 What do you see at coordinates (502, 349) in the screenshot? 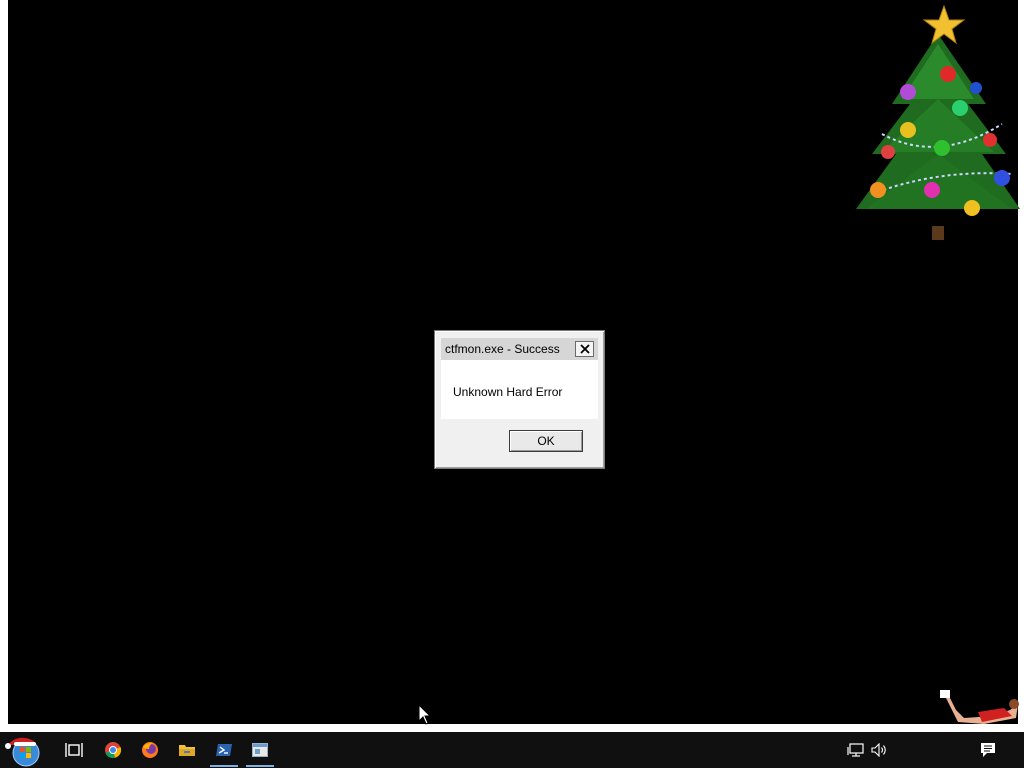
I see `dialog-title: ctfmon.exe - Success` at bounding box center [502, 349].